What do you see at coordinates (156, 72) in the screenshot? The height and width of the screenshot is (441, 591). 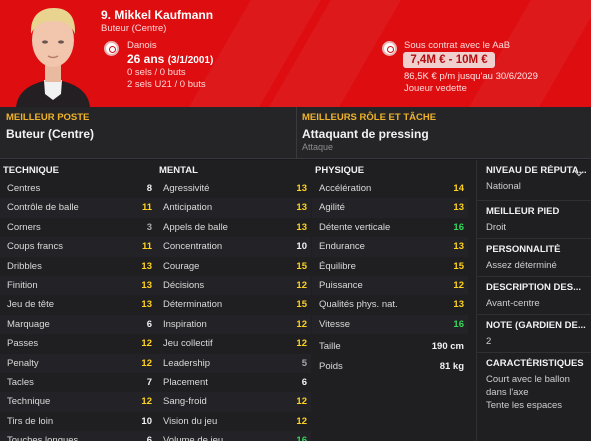 I see `senior-caps: 0 sels / 0 buts` at bounding box center [156, 72].